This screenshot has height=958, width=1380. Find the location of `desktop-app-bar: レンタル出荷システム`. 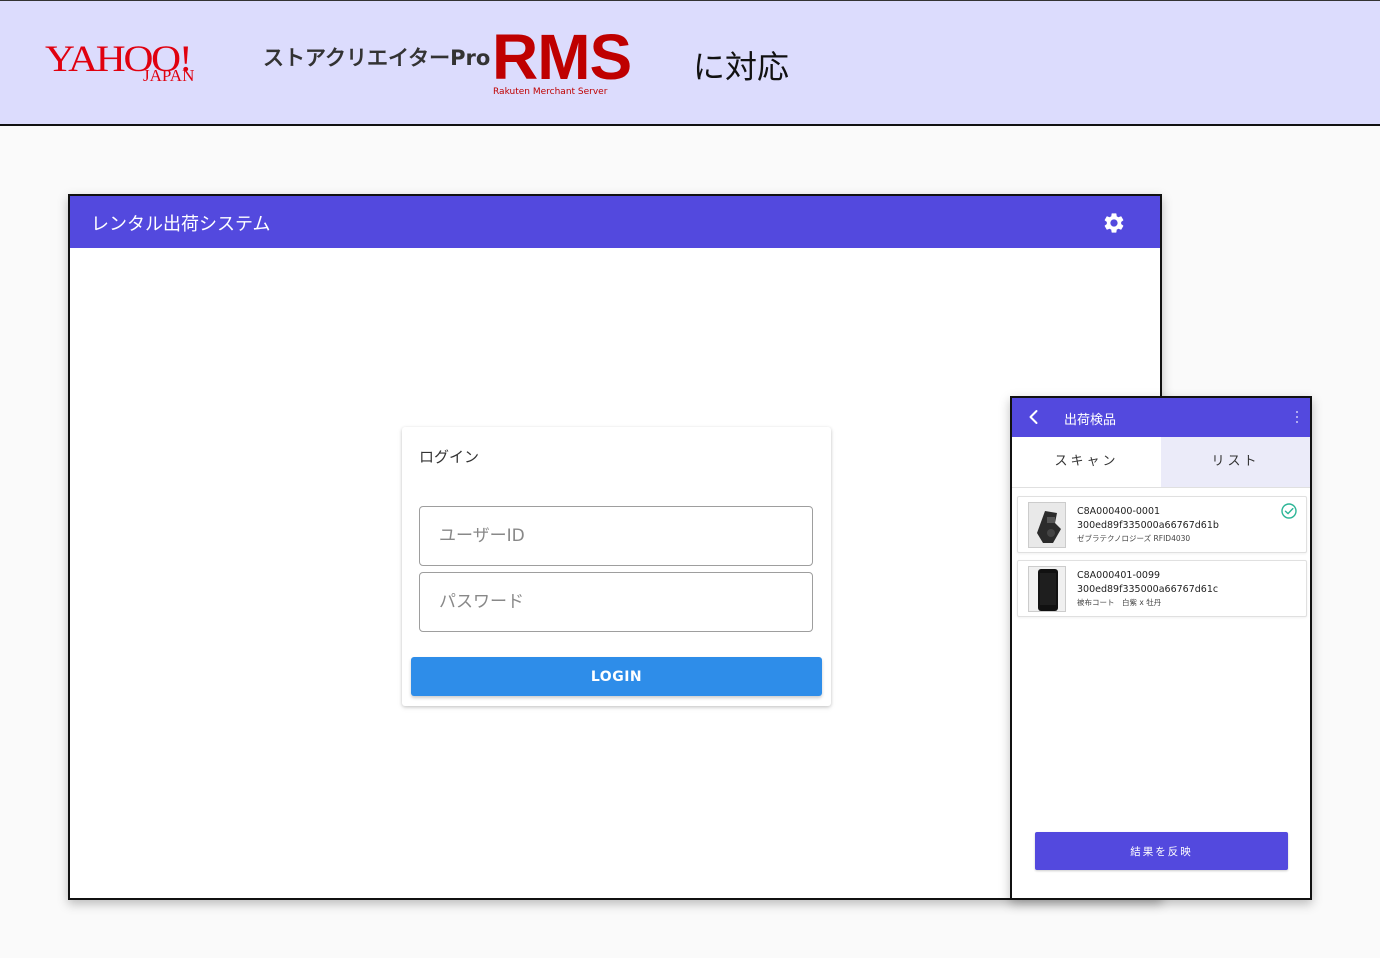

desktop-app-bar: レンタル出荷システム is located at coordinates (615, 222).